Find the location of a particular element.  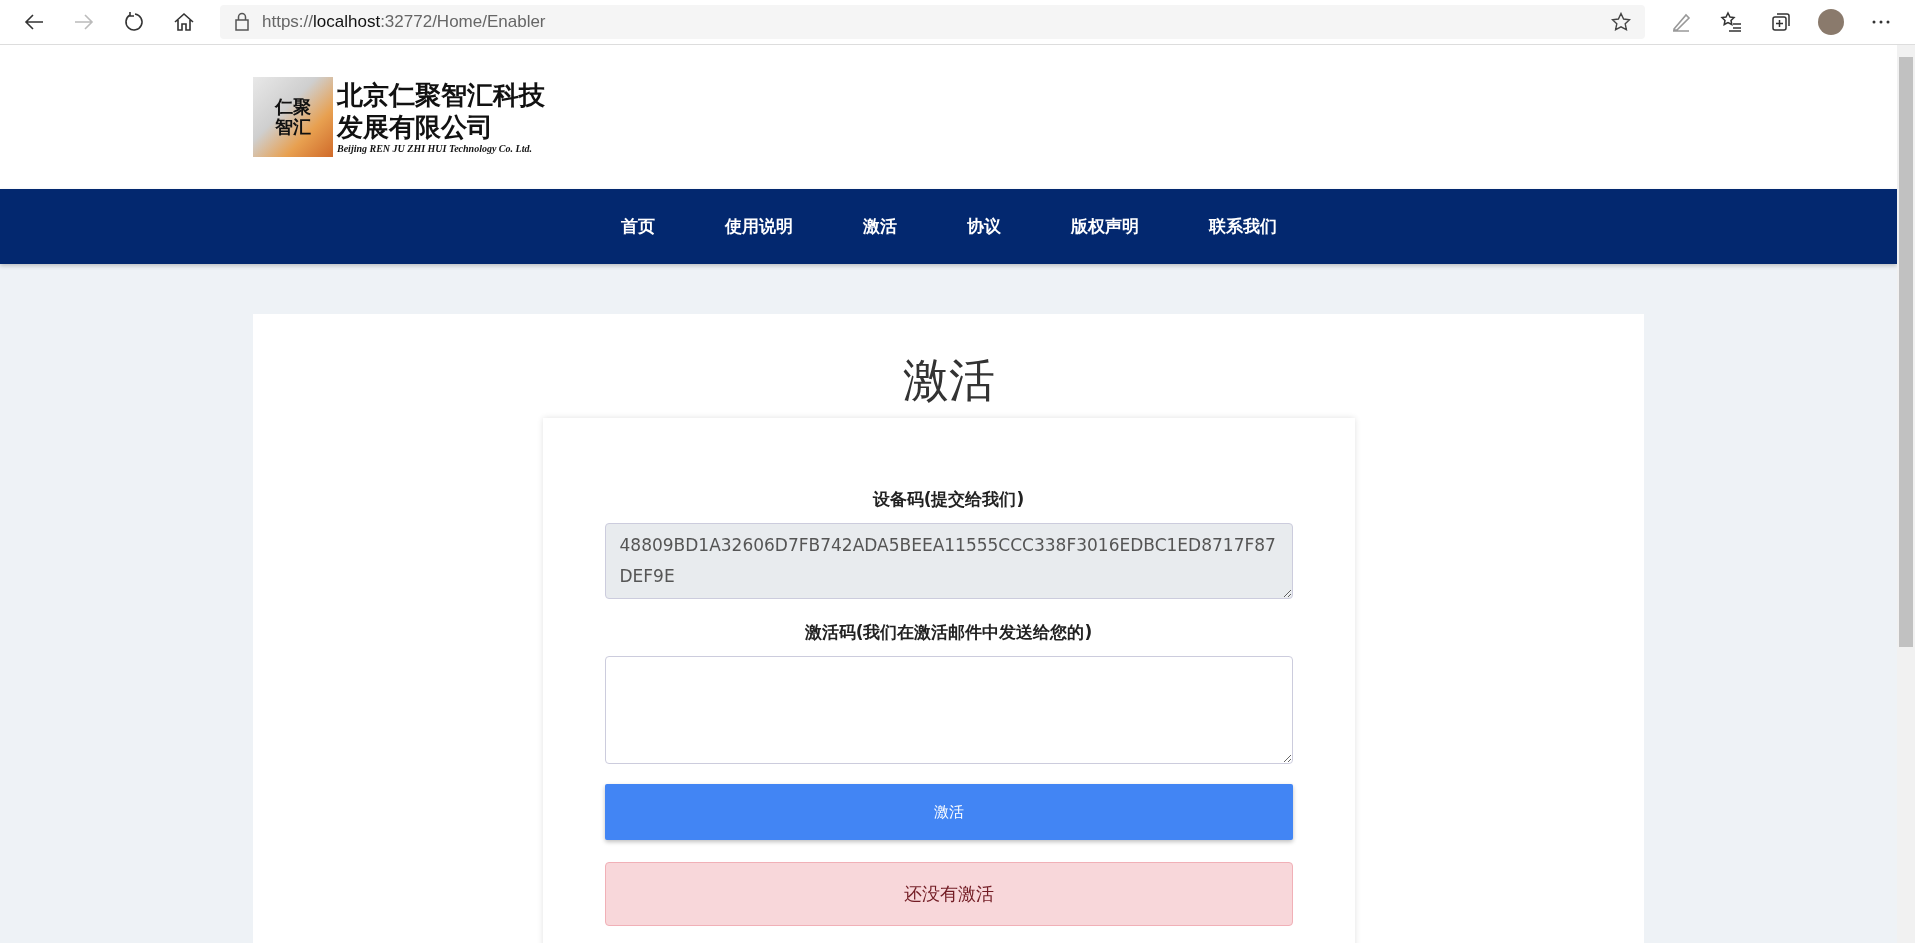

activation-code-field is located at coordinates (948, 710).